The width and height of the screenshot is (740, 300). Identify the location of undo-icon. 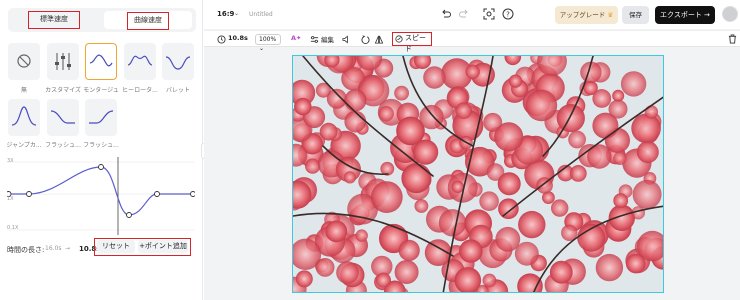
(446, 14).